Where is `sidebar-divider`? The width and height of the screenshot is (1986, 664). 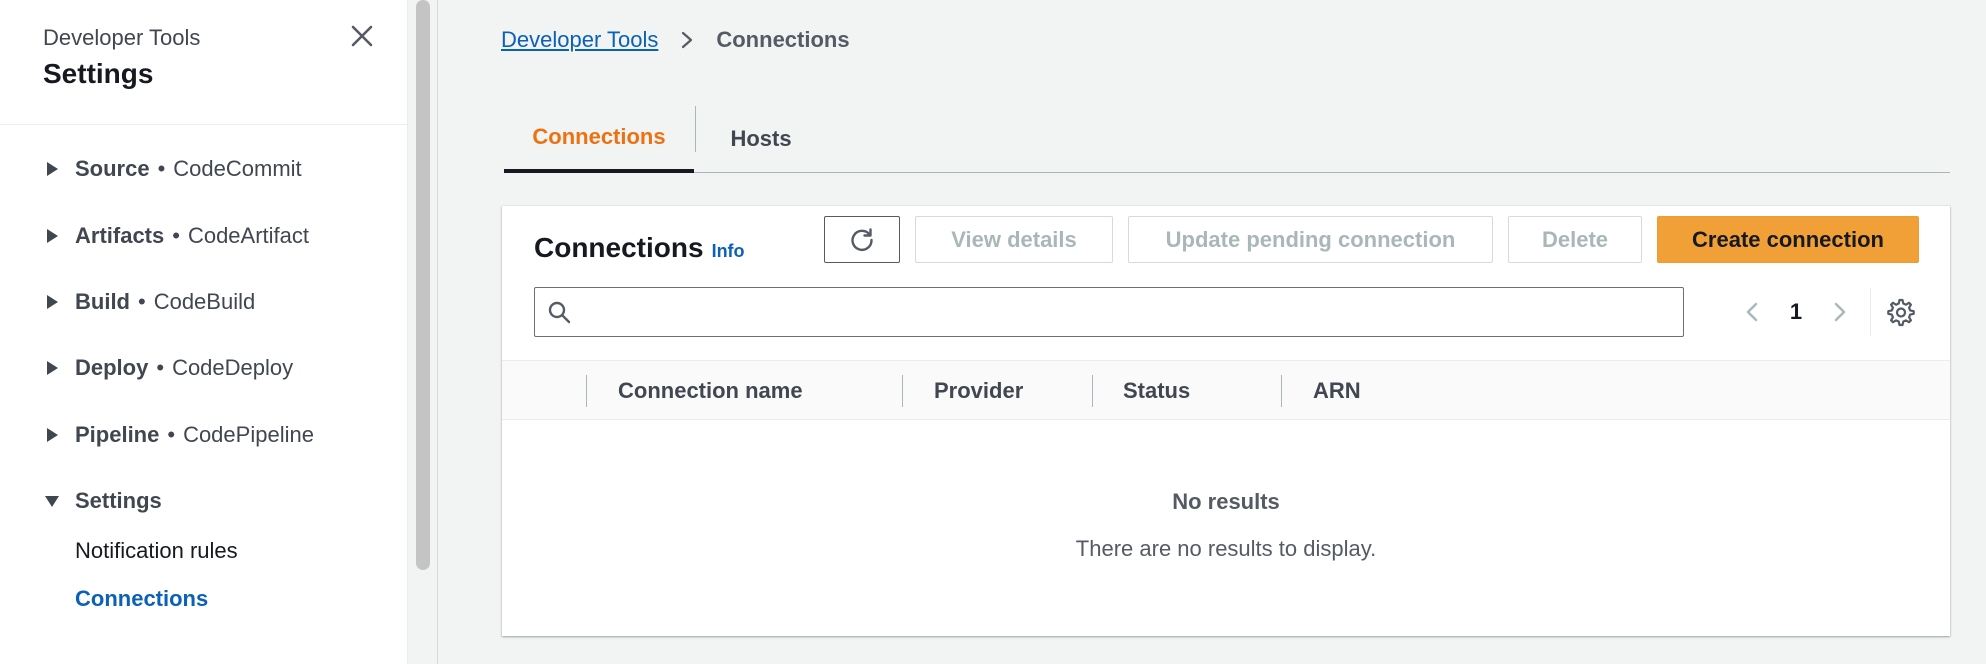
sidebar-divider is located at coordinates (204, 124).